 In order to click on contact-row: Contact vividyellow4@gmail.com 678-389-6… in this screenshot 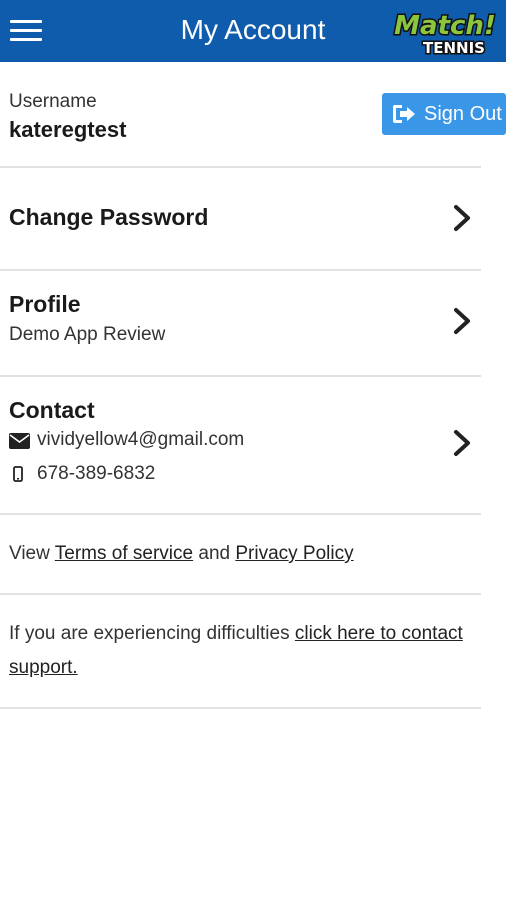, I will do `click(240, 445)`.